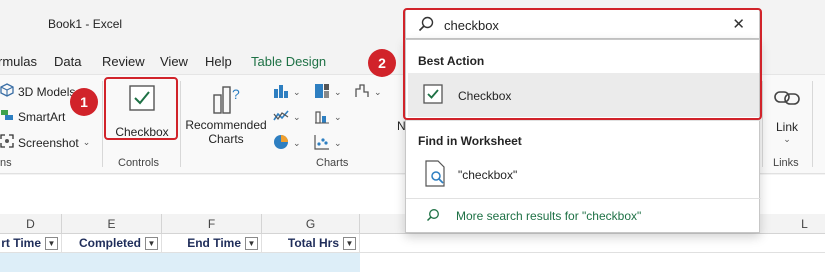  Describe the element at coordinates (138, 163) in the screenshot. I see `controls-group-label: Controls` at that location.